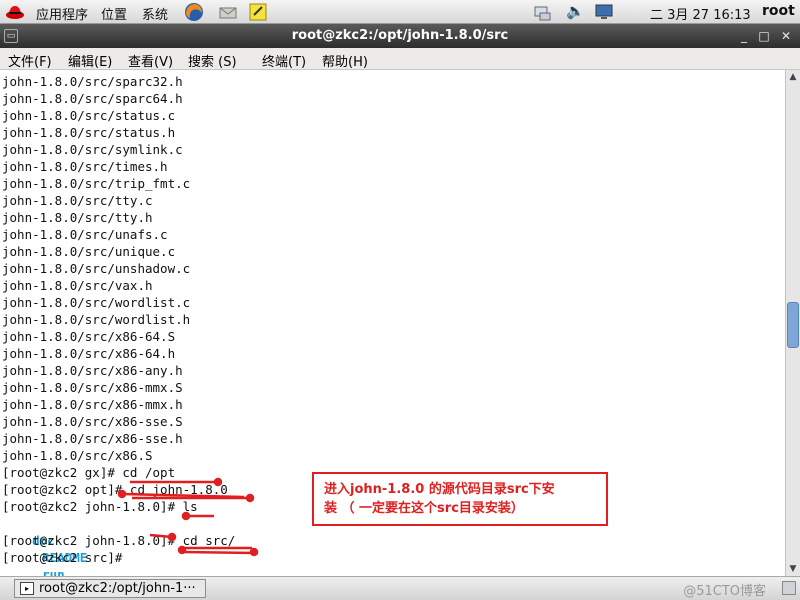 This screenshot has height=600, width=800. What do you see at coordinates (85, 166) in the screenshot?
I see `terminal-line: john-1.8.0/src/times.h` at bounding box center [85, 166].